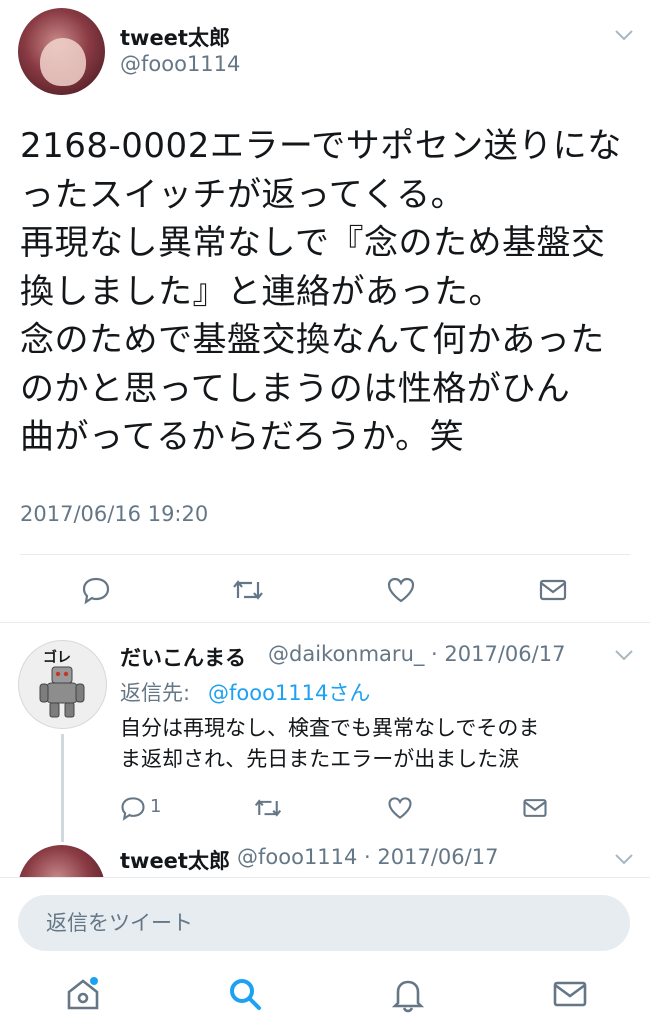  I want to click on home-icon, so click(83, 994).